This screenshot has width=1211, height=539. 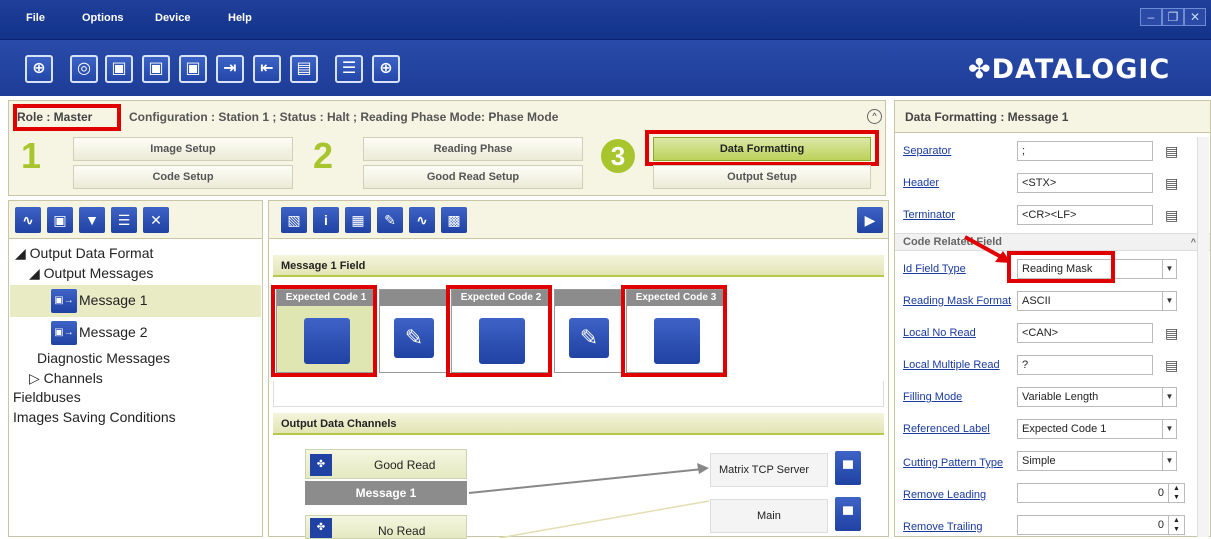 I want to click on main-node: Main, so click(x=769, y=516).